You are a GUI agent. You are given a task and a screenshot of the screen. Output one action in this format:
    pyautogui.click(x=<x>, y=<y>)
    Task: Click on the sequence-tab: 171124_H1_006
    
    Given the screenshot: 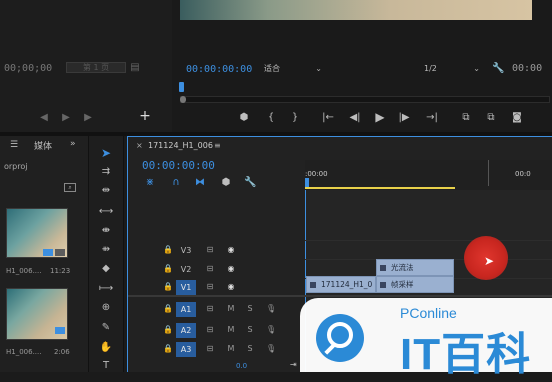 What is the action you would take?
    pyautogui.click(x=180, y=145)
    